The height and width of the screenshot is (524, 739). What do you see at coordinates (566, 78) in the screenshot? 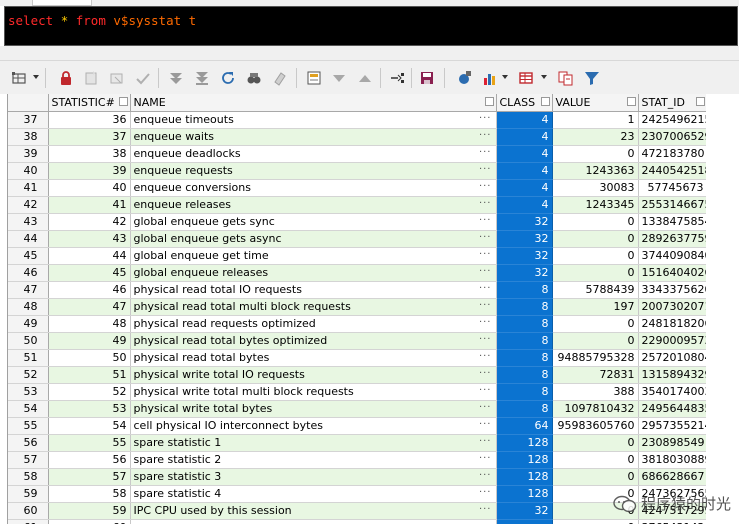
I see `compare-icon` at bounding box center [566, 78].